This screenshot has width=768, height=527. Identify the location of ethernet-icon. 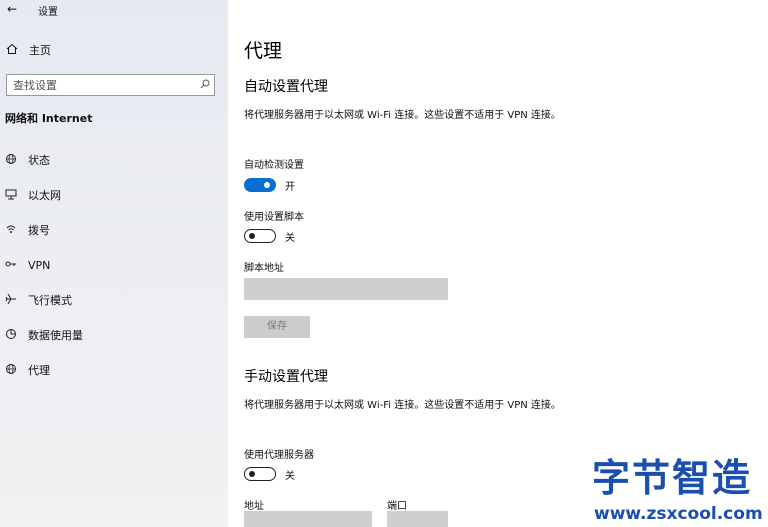
(11, 195).